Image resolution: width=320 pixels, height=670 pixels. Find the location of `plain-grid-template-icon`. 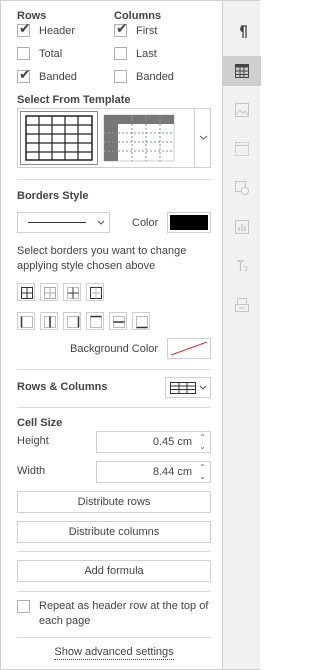

plain-grid-template-icon is located at coordinates (59, 138).